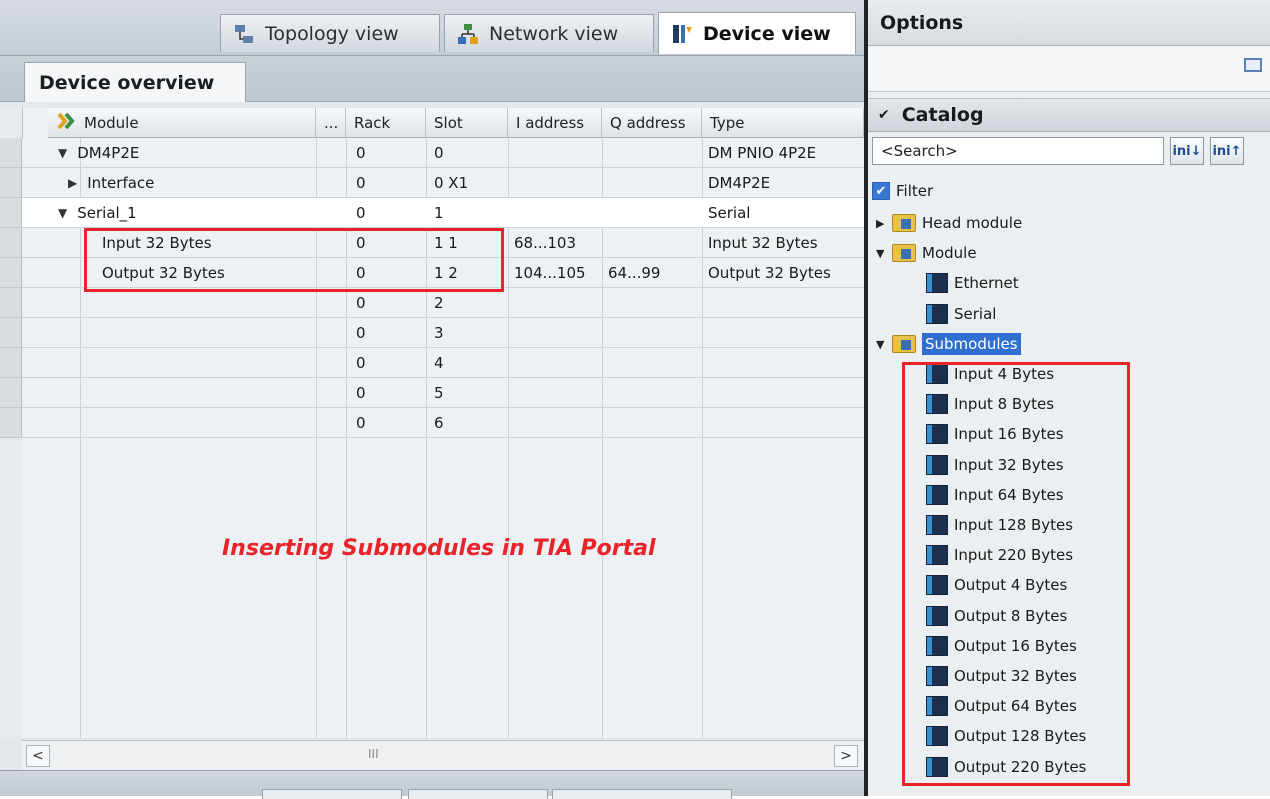 The image size is (1270, 799). I want to click on tree-item: ▶ Head module, so click(949, 223).